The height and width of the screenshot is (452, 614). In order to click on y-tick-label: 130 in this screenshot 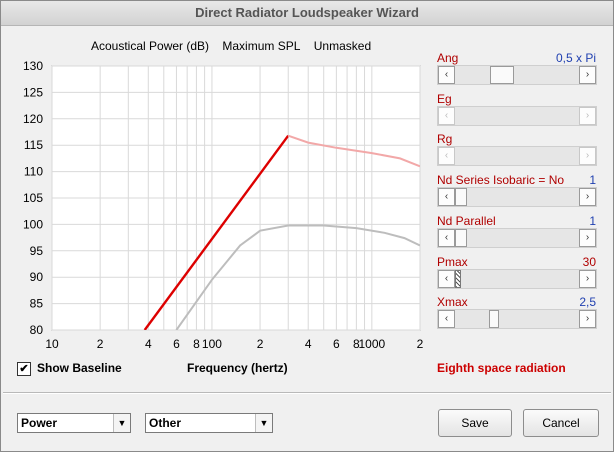, I will do `click(33, 66)`.